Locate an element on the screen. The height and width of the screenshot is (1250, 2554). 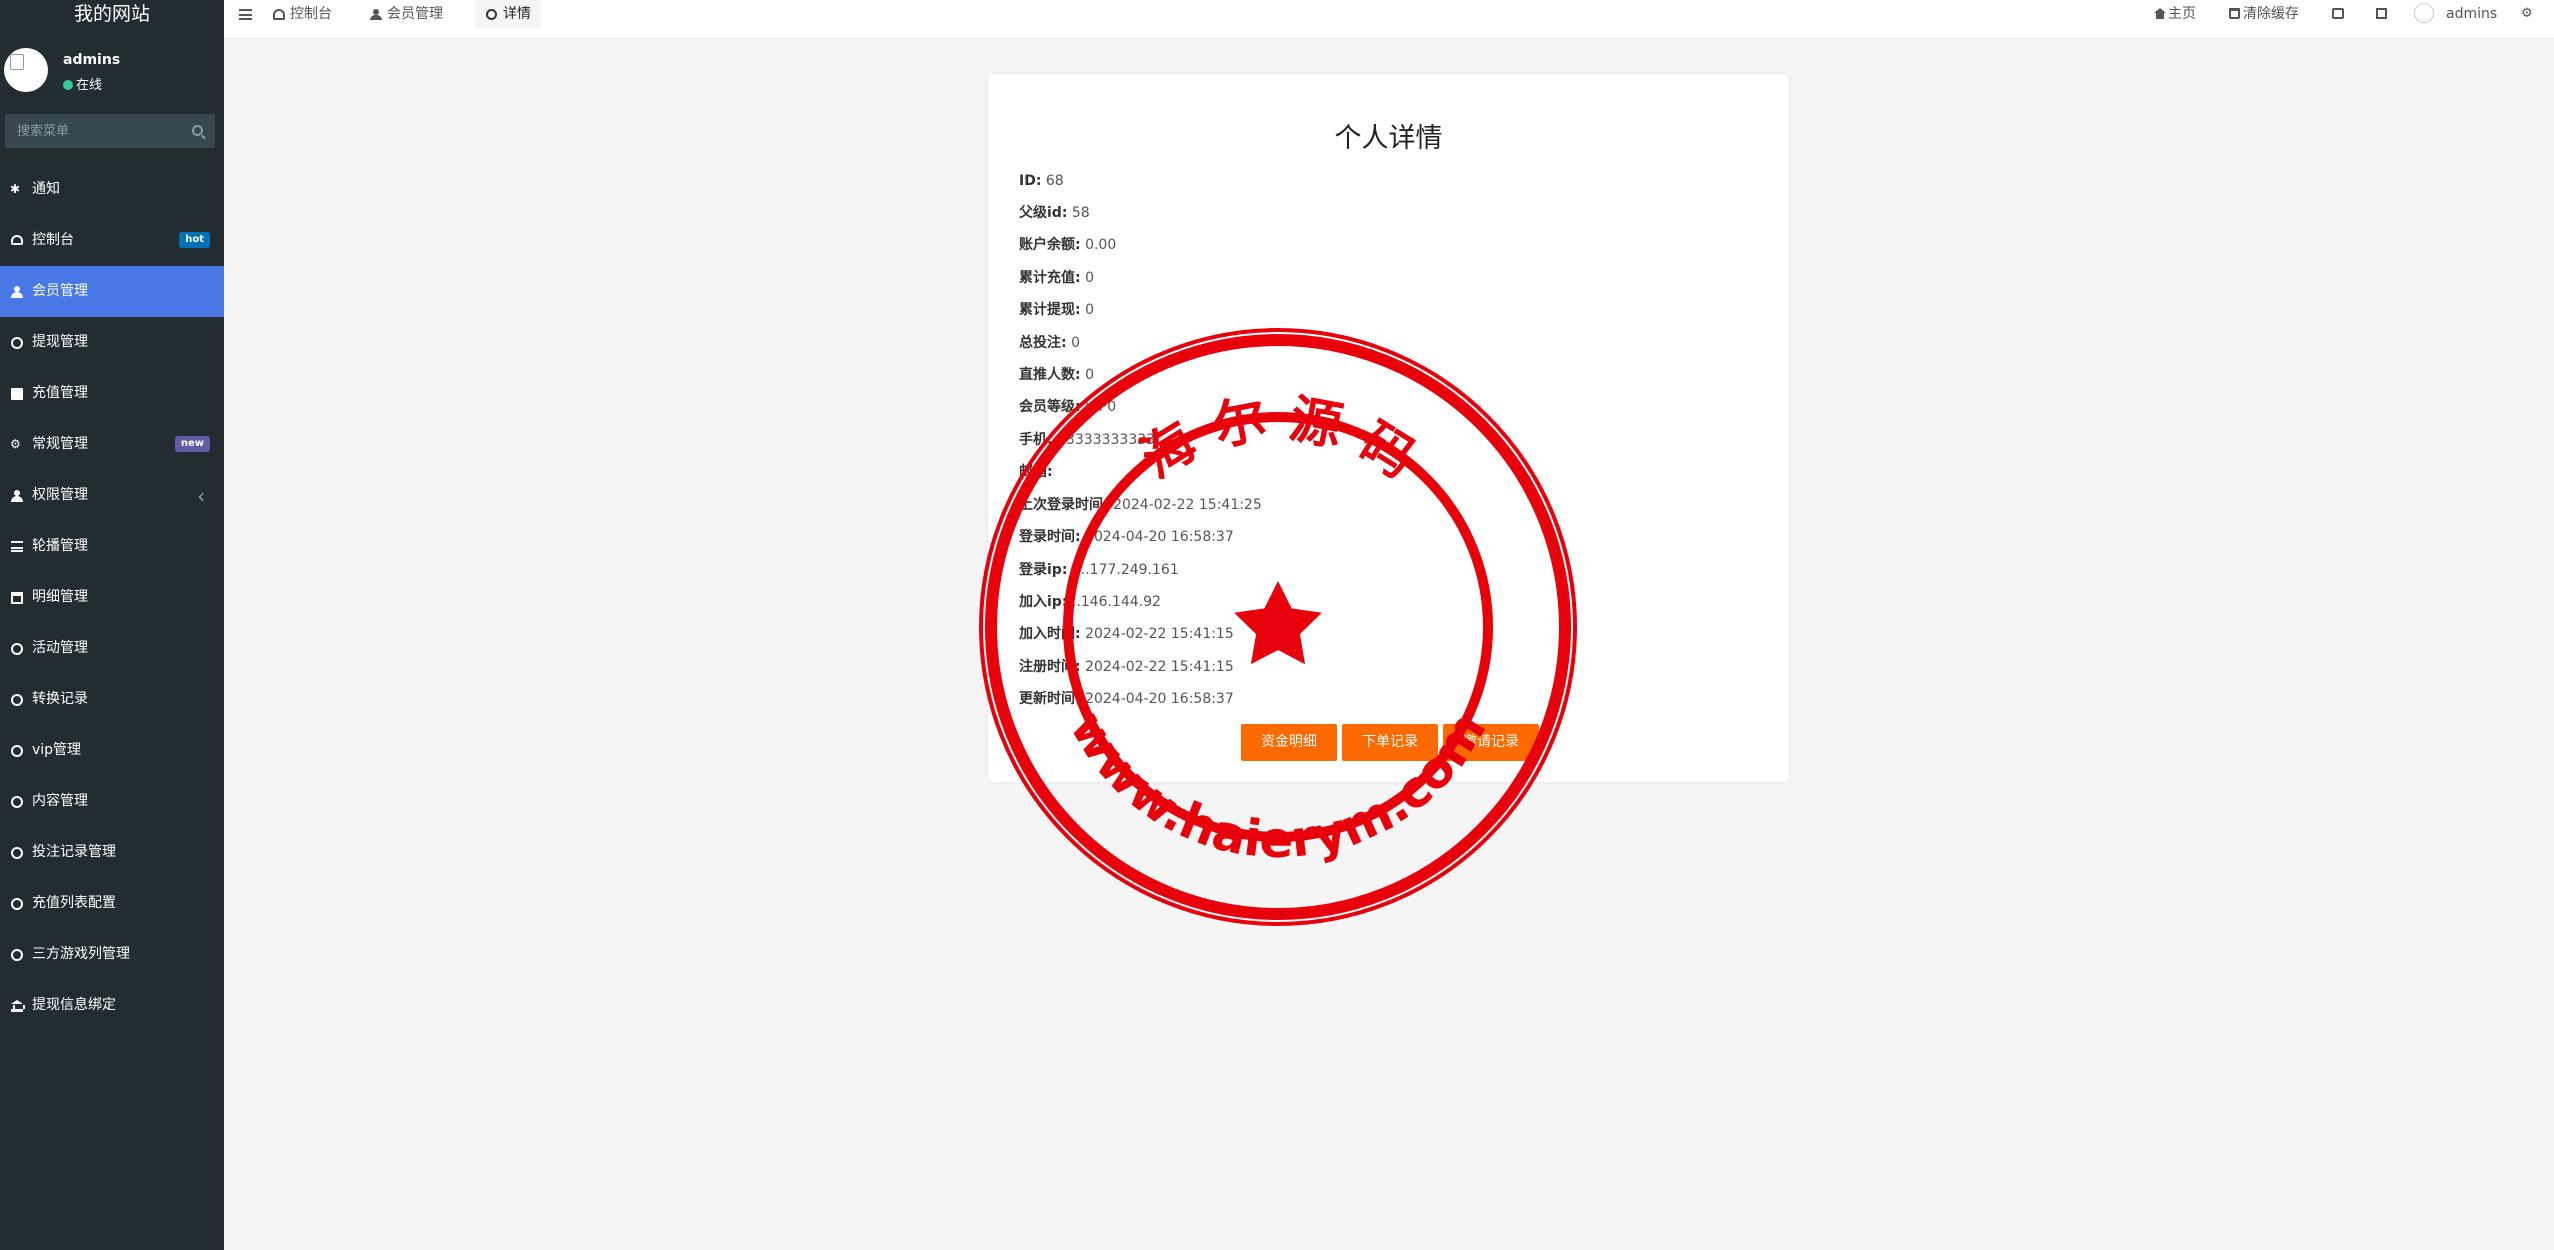
gear-icon is located at coordinates (2527, 14).